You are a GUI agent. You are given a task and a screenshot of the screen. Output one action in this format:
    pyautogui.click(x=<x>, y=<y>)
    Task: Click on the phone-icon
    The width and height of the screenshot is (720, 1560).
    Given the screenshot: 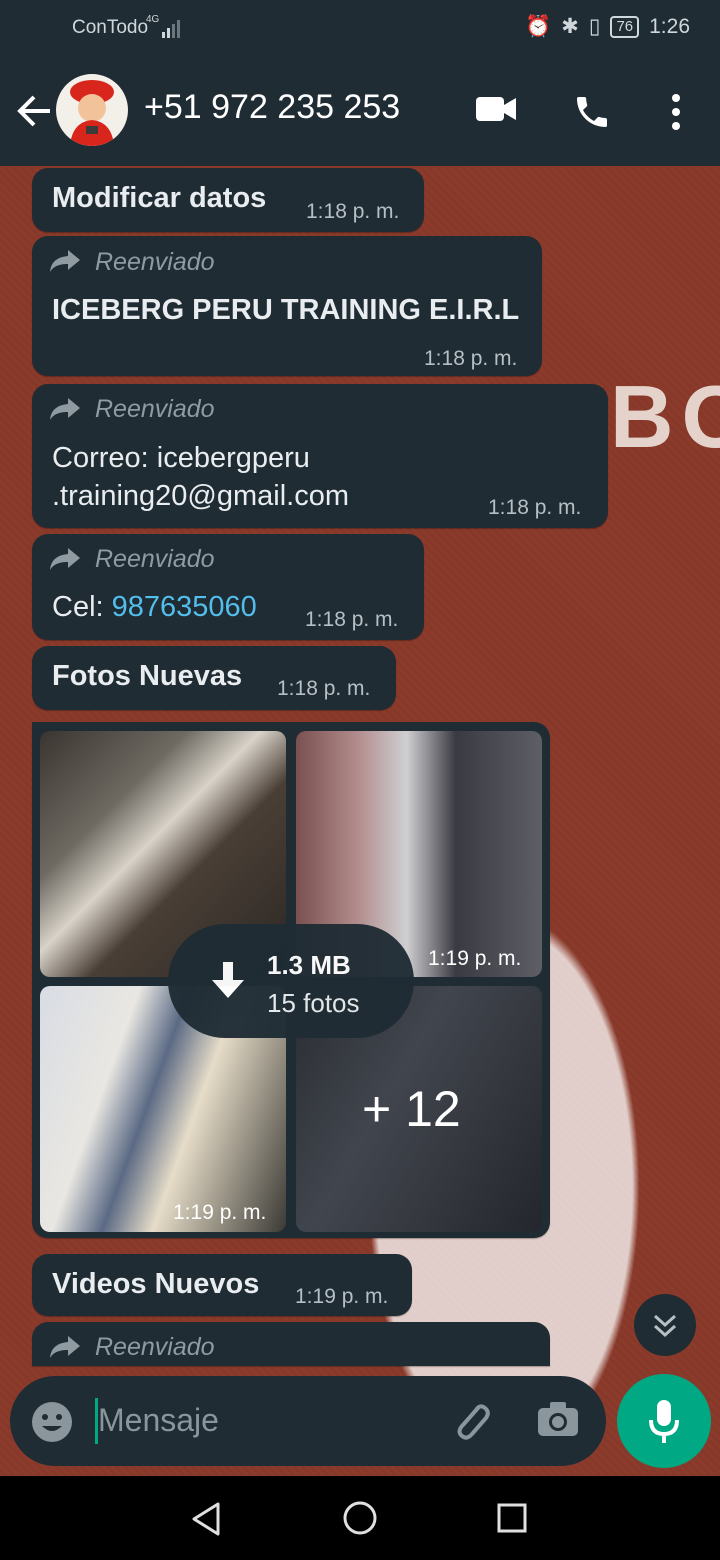 What is the action you would take?
    pyautogui.click(x=592, y=114)
    